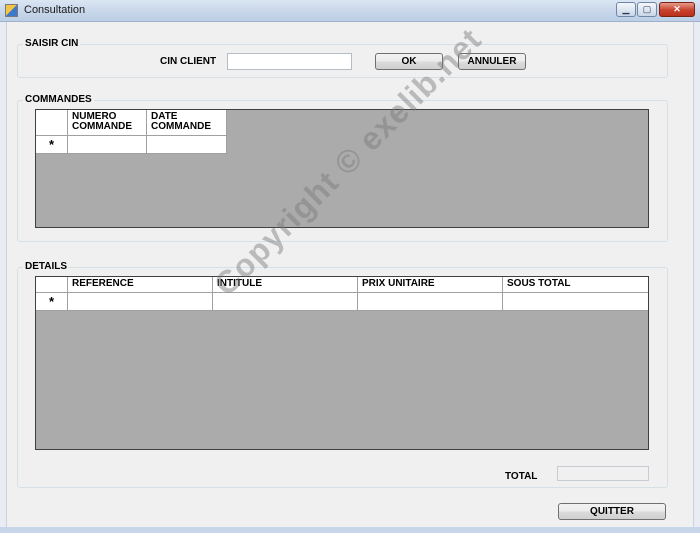 The width and height of the screenshot is (700, 533). Describe the element at coordinates (140, 285) in the screenshot. I see `details-col-reference: REFERENCE` at that location.